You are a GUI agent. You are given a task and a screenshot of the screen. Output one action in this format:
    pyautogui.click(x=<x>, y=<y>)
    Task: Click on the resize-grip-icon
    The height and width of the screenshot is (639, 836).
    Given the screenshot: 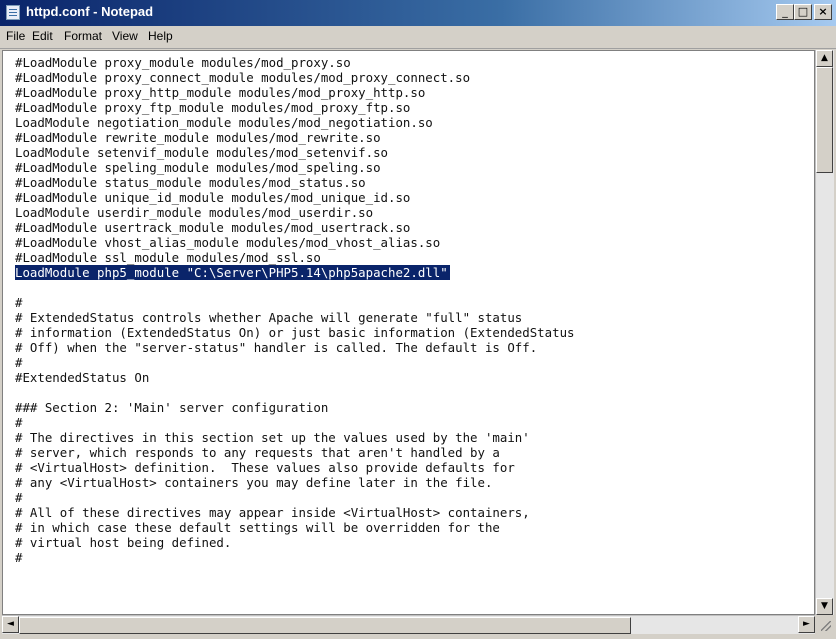 What is the action you would take?
    pyautogui.click(x=824, y=624)
    